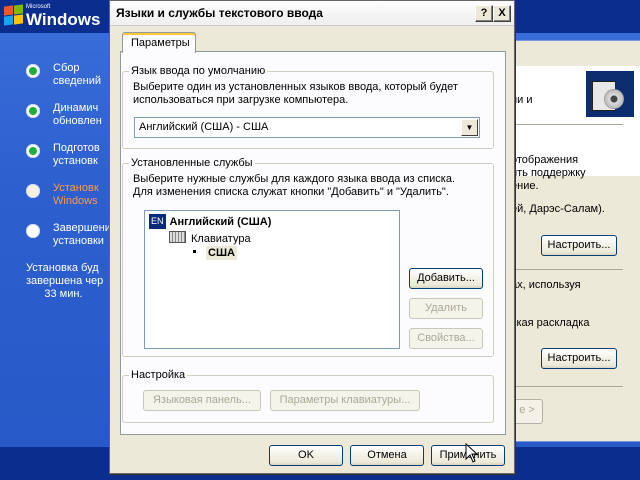 The width and height of the screenshot is (640, 480). What do you see at coordinates (307, 127) in the screenshot?
I see `default-language-select: Английский (США) - США ▼` at bounding box center [307, 127].